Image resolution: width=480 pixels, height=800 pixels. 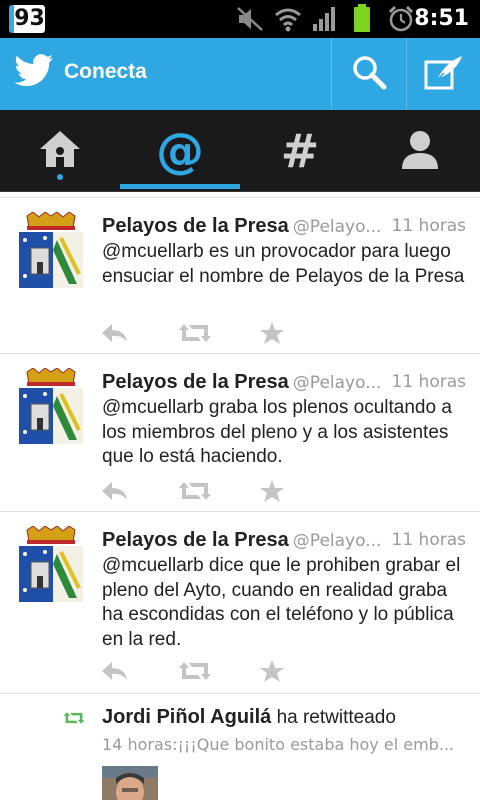 What do you see at coordinates (250, 21) in the screenshot?
I see `mute-icon` at bounding box center [250, 21].